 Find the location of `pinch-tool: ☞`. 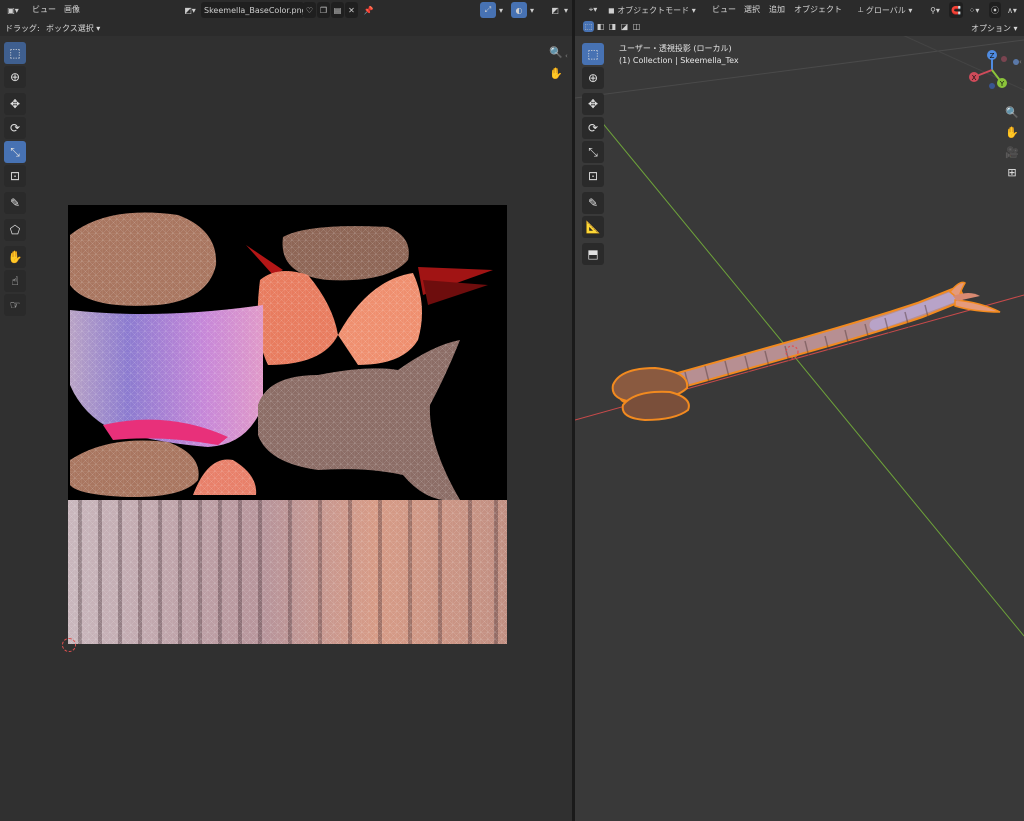

pinch-tool: ☞ is located at coordinates (15, 305).